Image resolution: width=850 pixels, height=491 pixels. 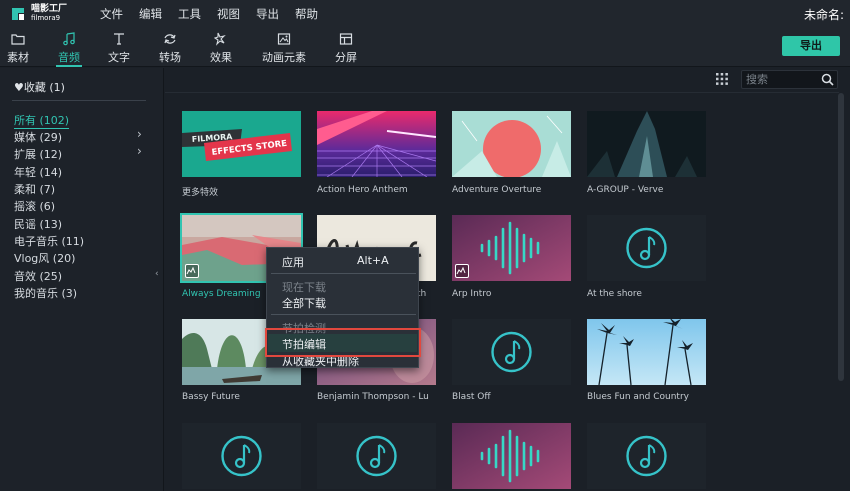 I want to click on tile-label: Always Dreaming, so click(x=221, y=294).